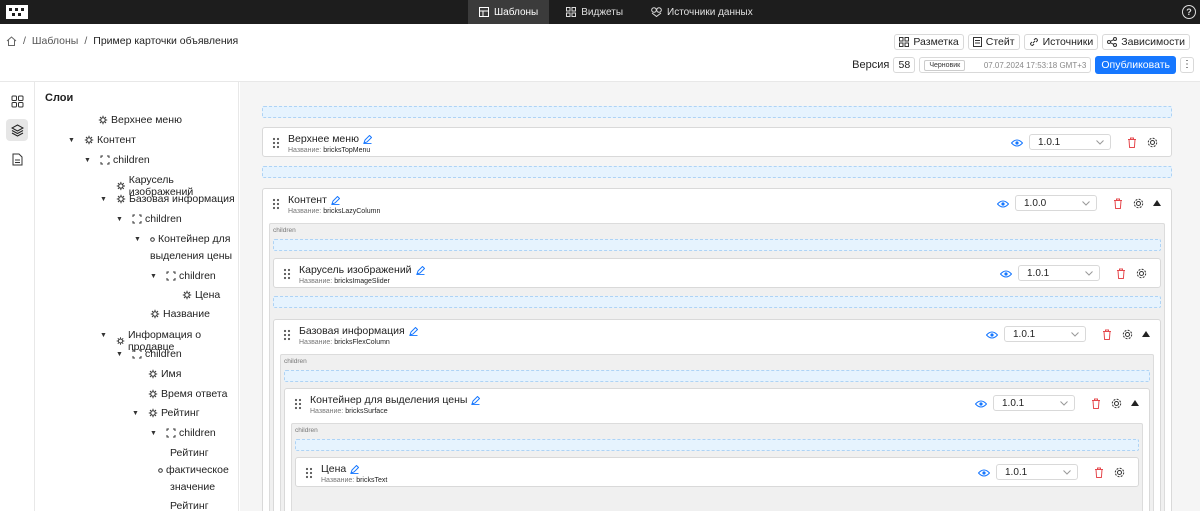 This screenshot has width=1200, height=512. I want to click on rail-layers, so click(17, 130).